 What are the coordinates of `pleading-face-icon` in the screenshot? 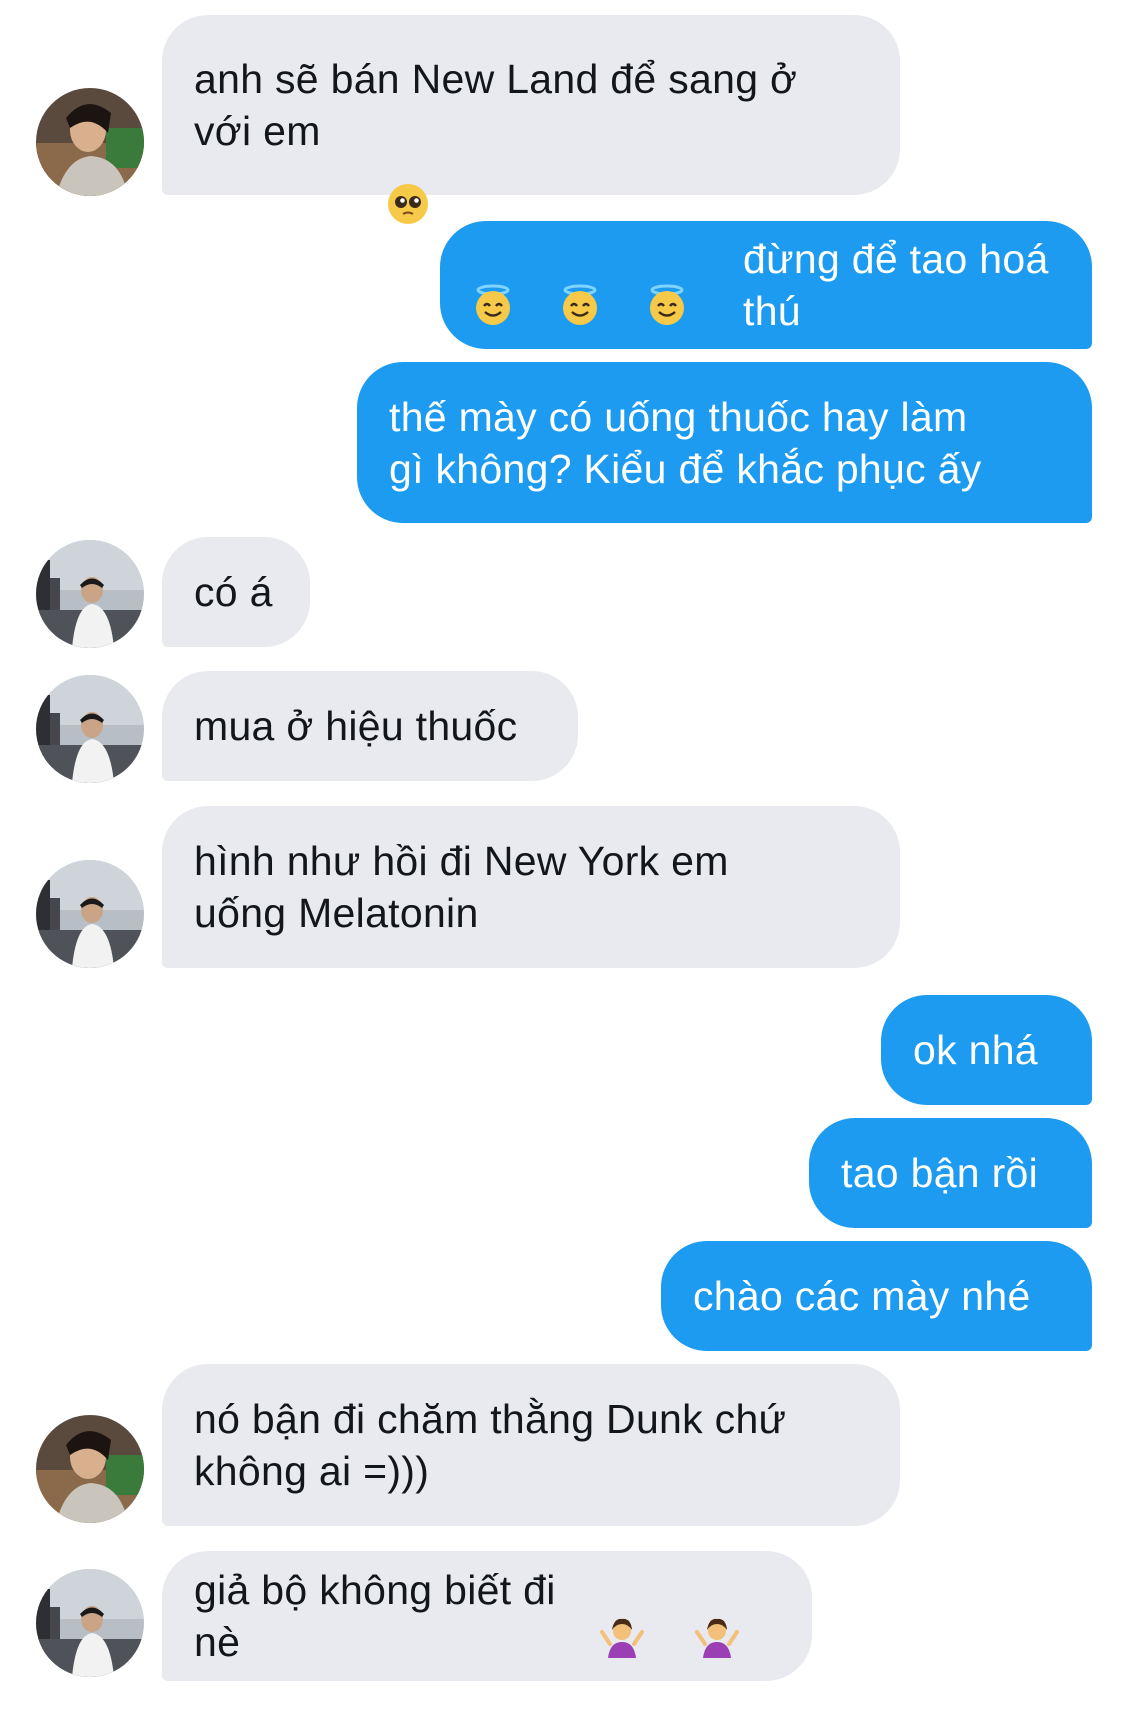 It's located at (384, 210).